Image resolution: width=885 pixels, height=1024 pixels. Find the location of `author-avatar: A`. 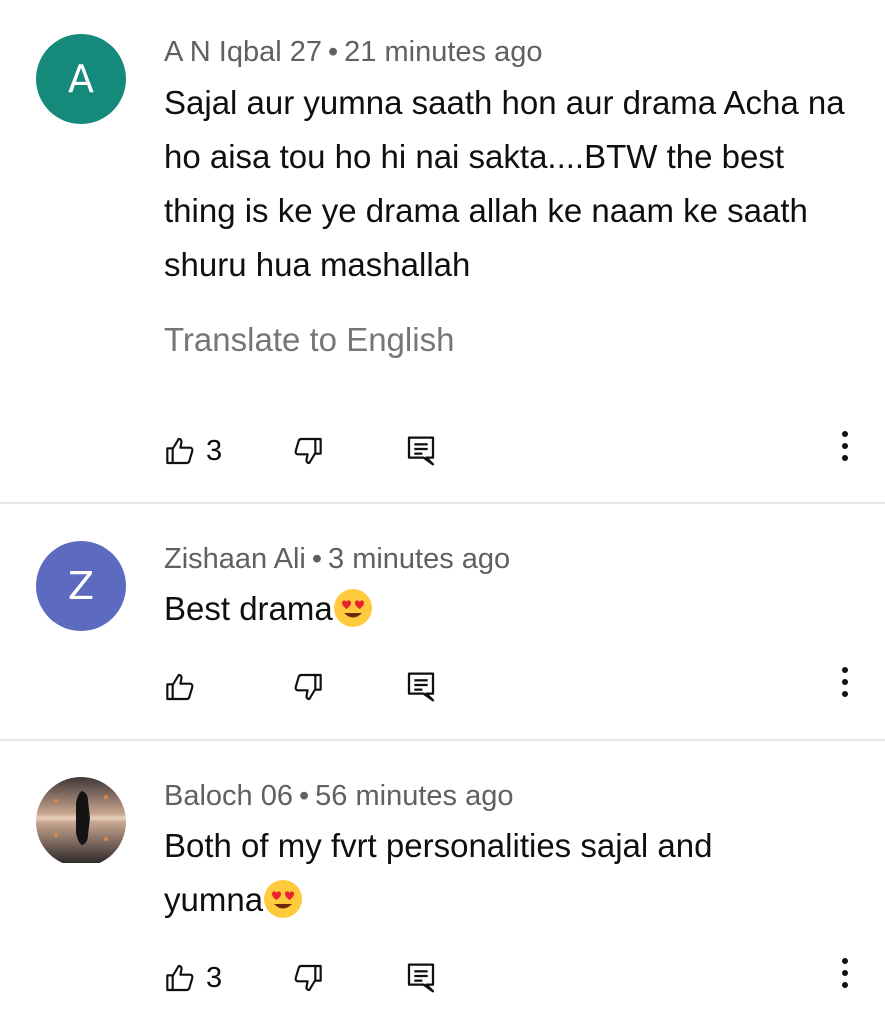

author-avatar: A is located at coordinates (81, 79).